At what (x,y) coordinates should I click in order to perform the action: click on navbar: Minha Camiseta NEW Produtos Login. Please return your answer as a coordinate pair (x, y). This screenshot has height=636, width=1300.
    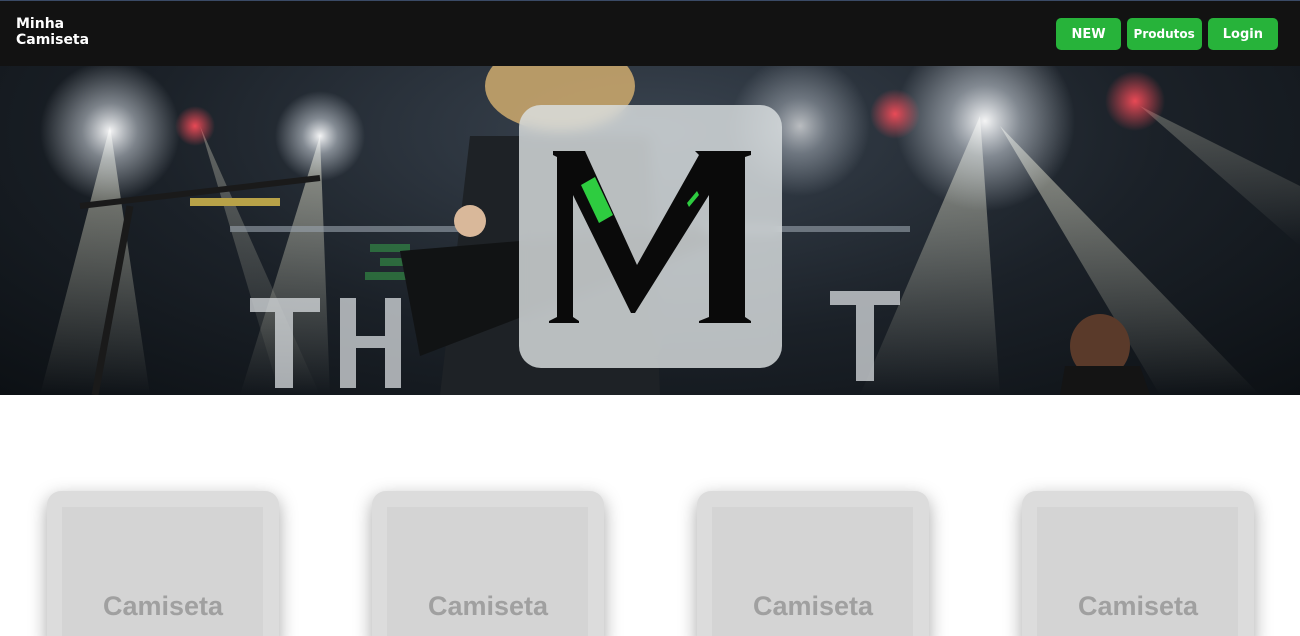
    Looking at the image, I should click on (650, 33).